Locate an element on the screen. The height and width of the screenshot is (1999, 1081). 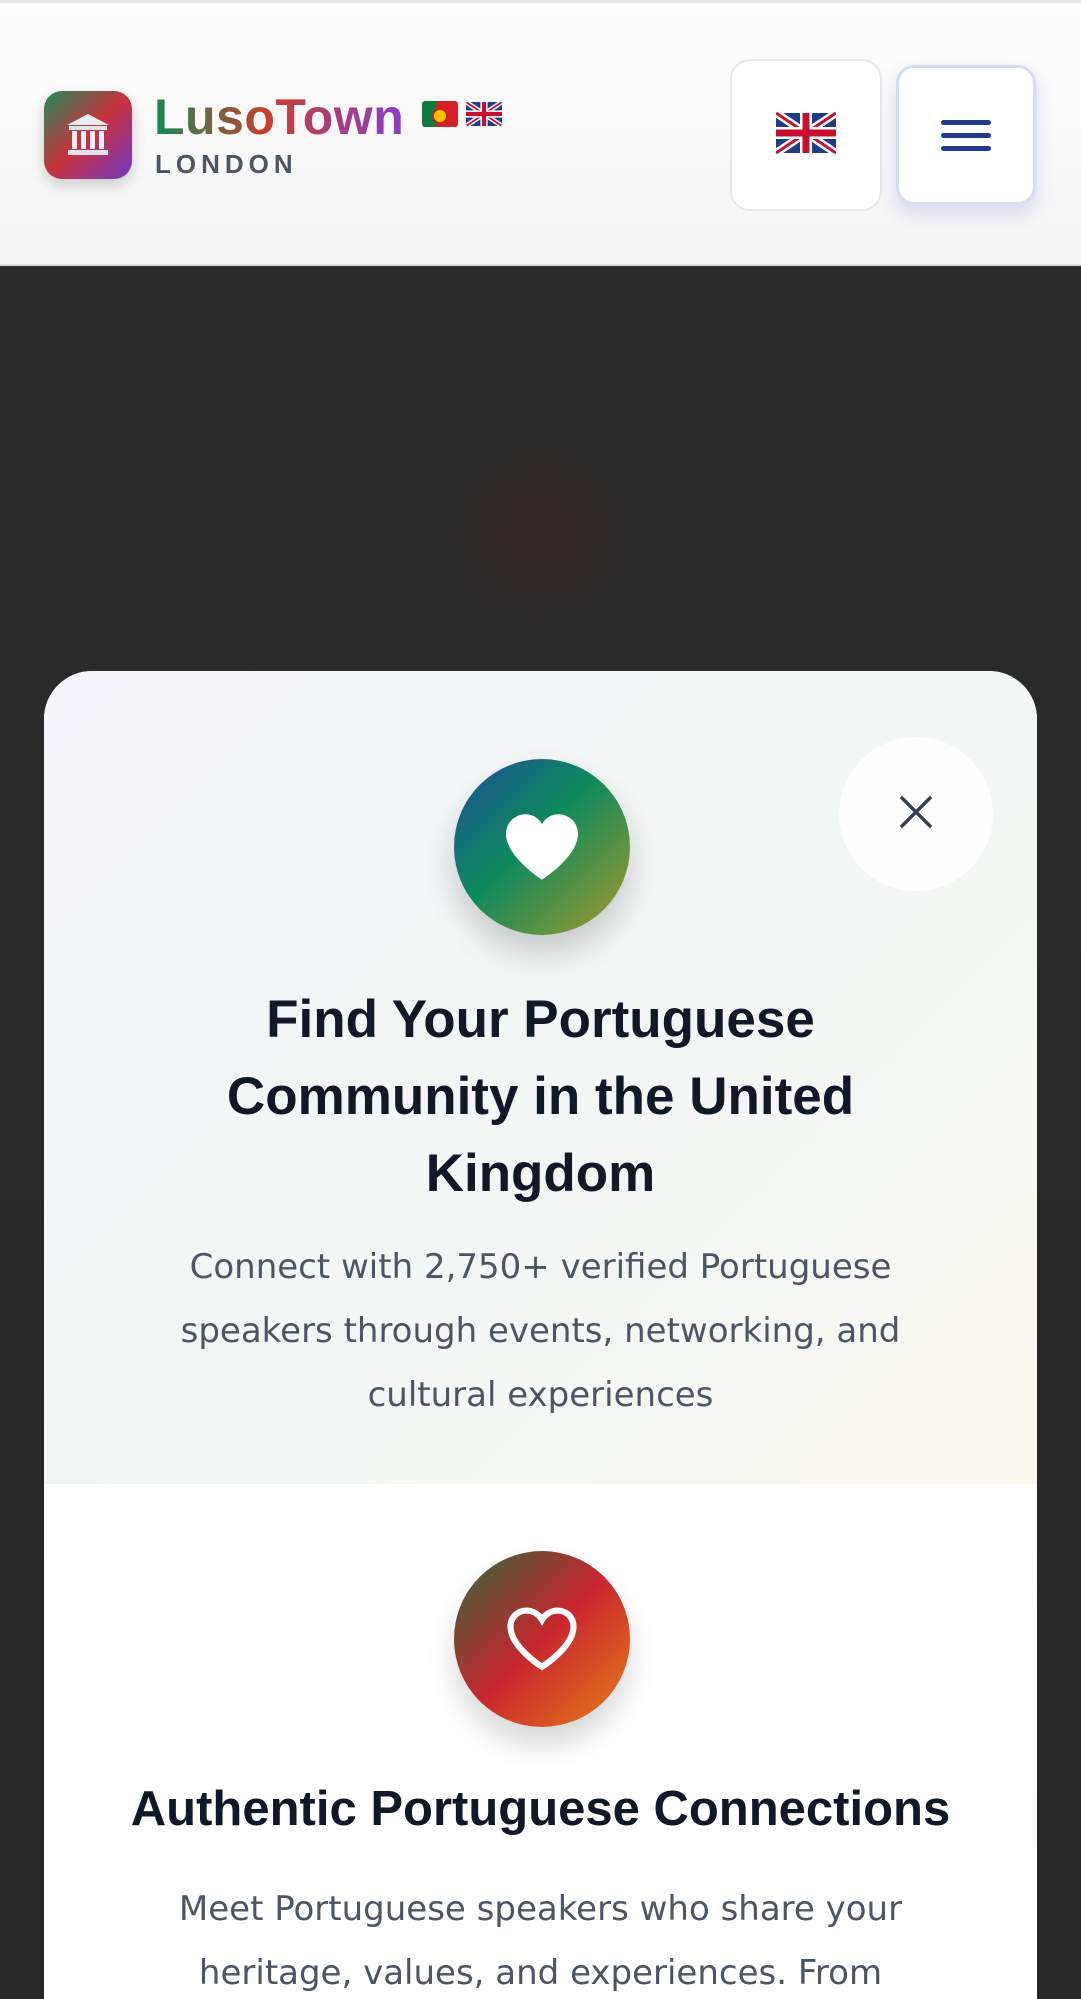
menu-button is located at coordinates (966, 135).